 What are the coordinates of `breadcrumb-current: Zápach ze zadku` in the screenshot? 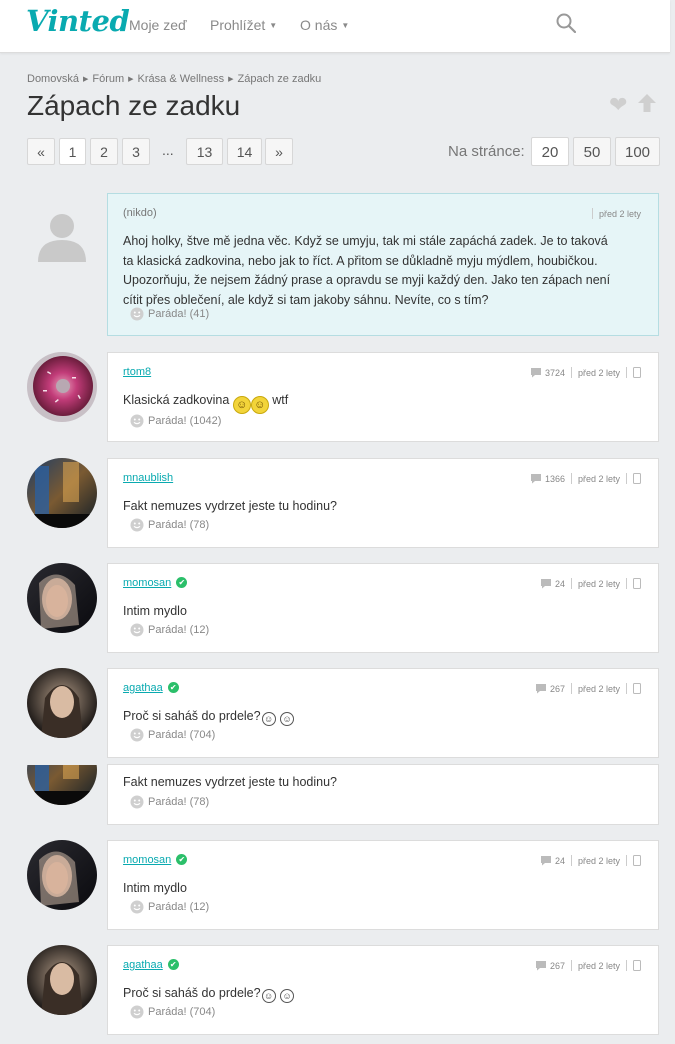 It's located at (280, 79).